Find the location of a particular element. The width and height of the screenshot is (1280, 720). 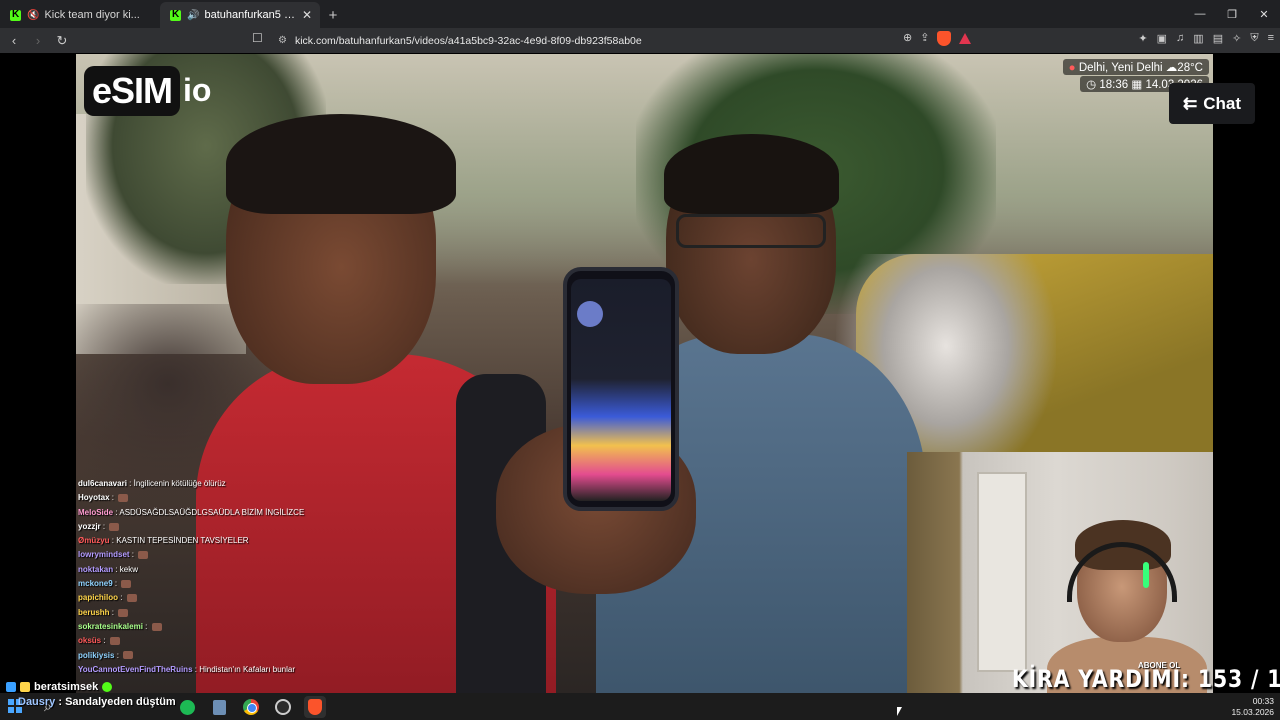

rent-help-counter: KİRA YARDIMI: 153 / 155 is located at coordinates (1146, 679).